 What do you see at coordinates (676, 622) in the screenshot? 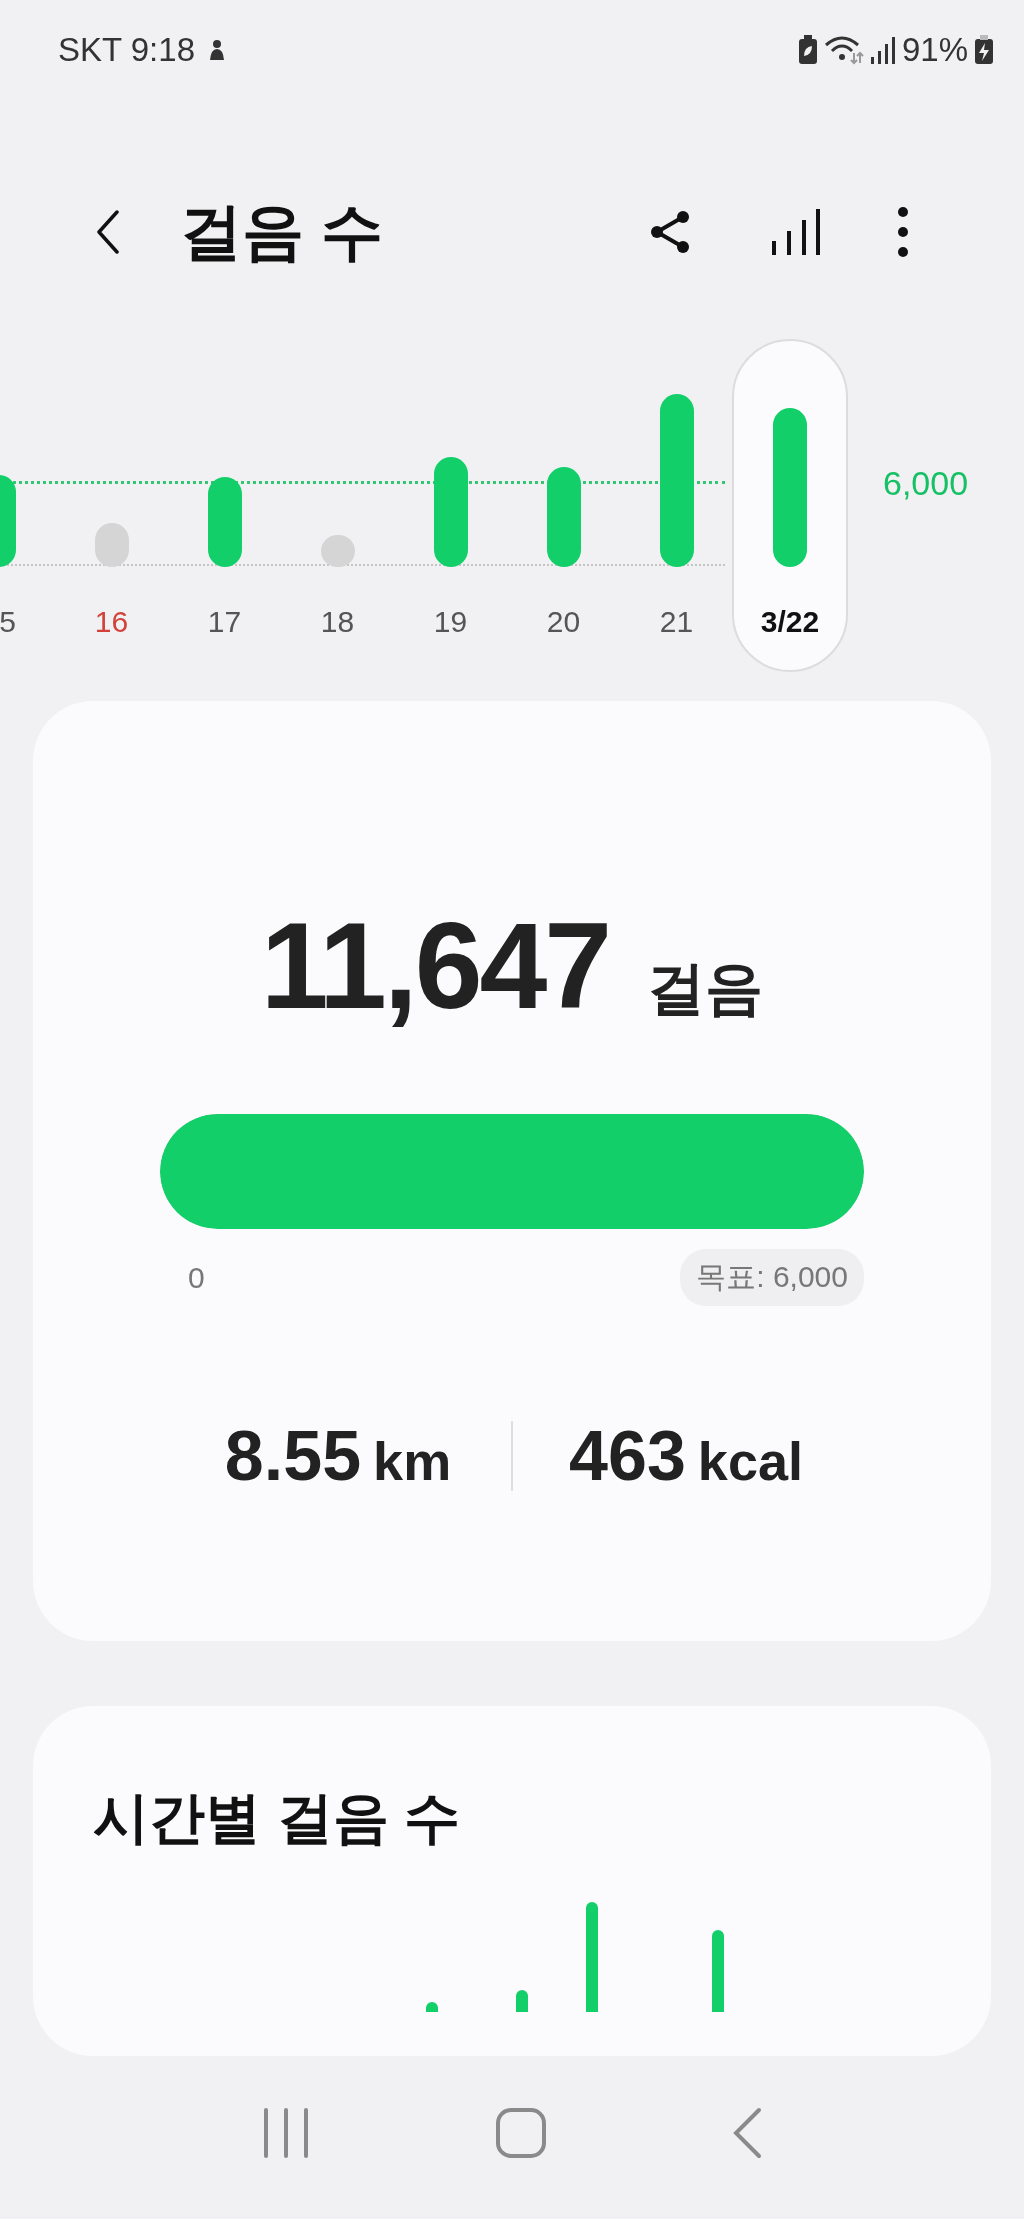
I see `day-label: 21` at bounding box center [676, 622].